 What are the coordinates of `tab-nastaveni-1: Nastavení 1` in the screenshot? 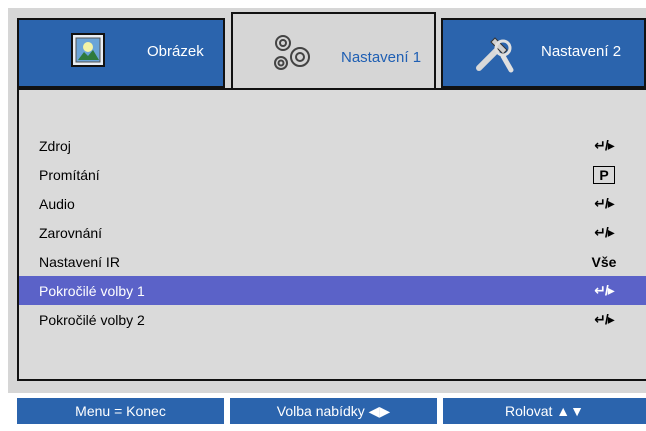 It's located at (333, 51).